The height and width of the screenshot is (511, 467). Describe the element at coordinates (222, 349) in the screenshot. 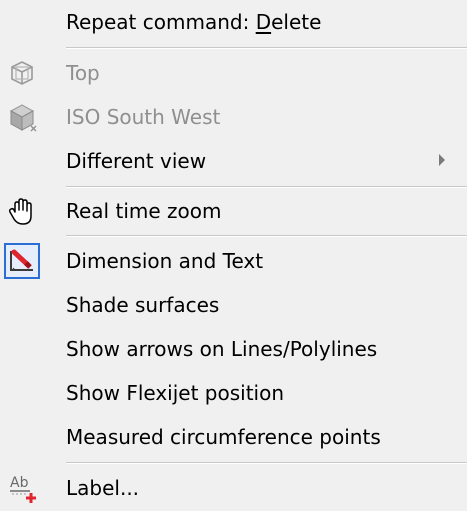

I see `menu-item-label: Show arrows on Lines/Polylines` at that location.